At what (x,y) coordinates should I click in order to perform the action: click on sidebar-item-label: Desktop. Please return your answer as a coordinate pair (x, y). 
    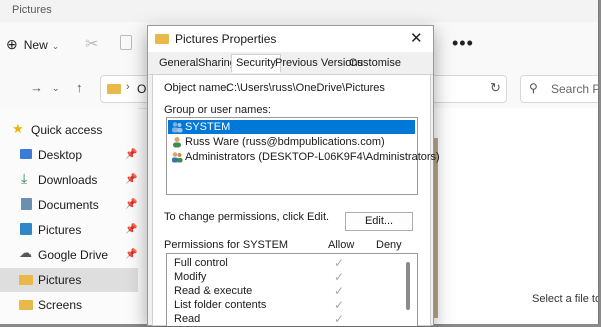
    Looking at the image, I should click on (60, 155).